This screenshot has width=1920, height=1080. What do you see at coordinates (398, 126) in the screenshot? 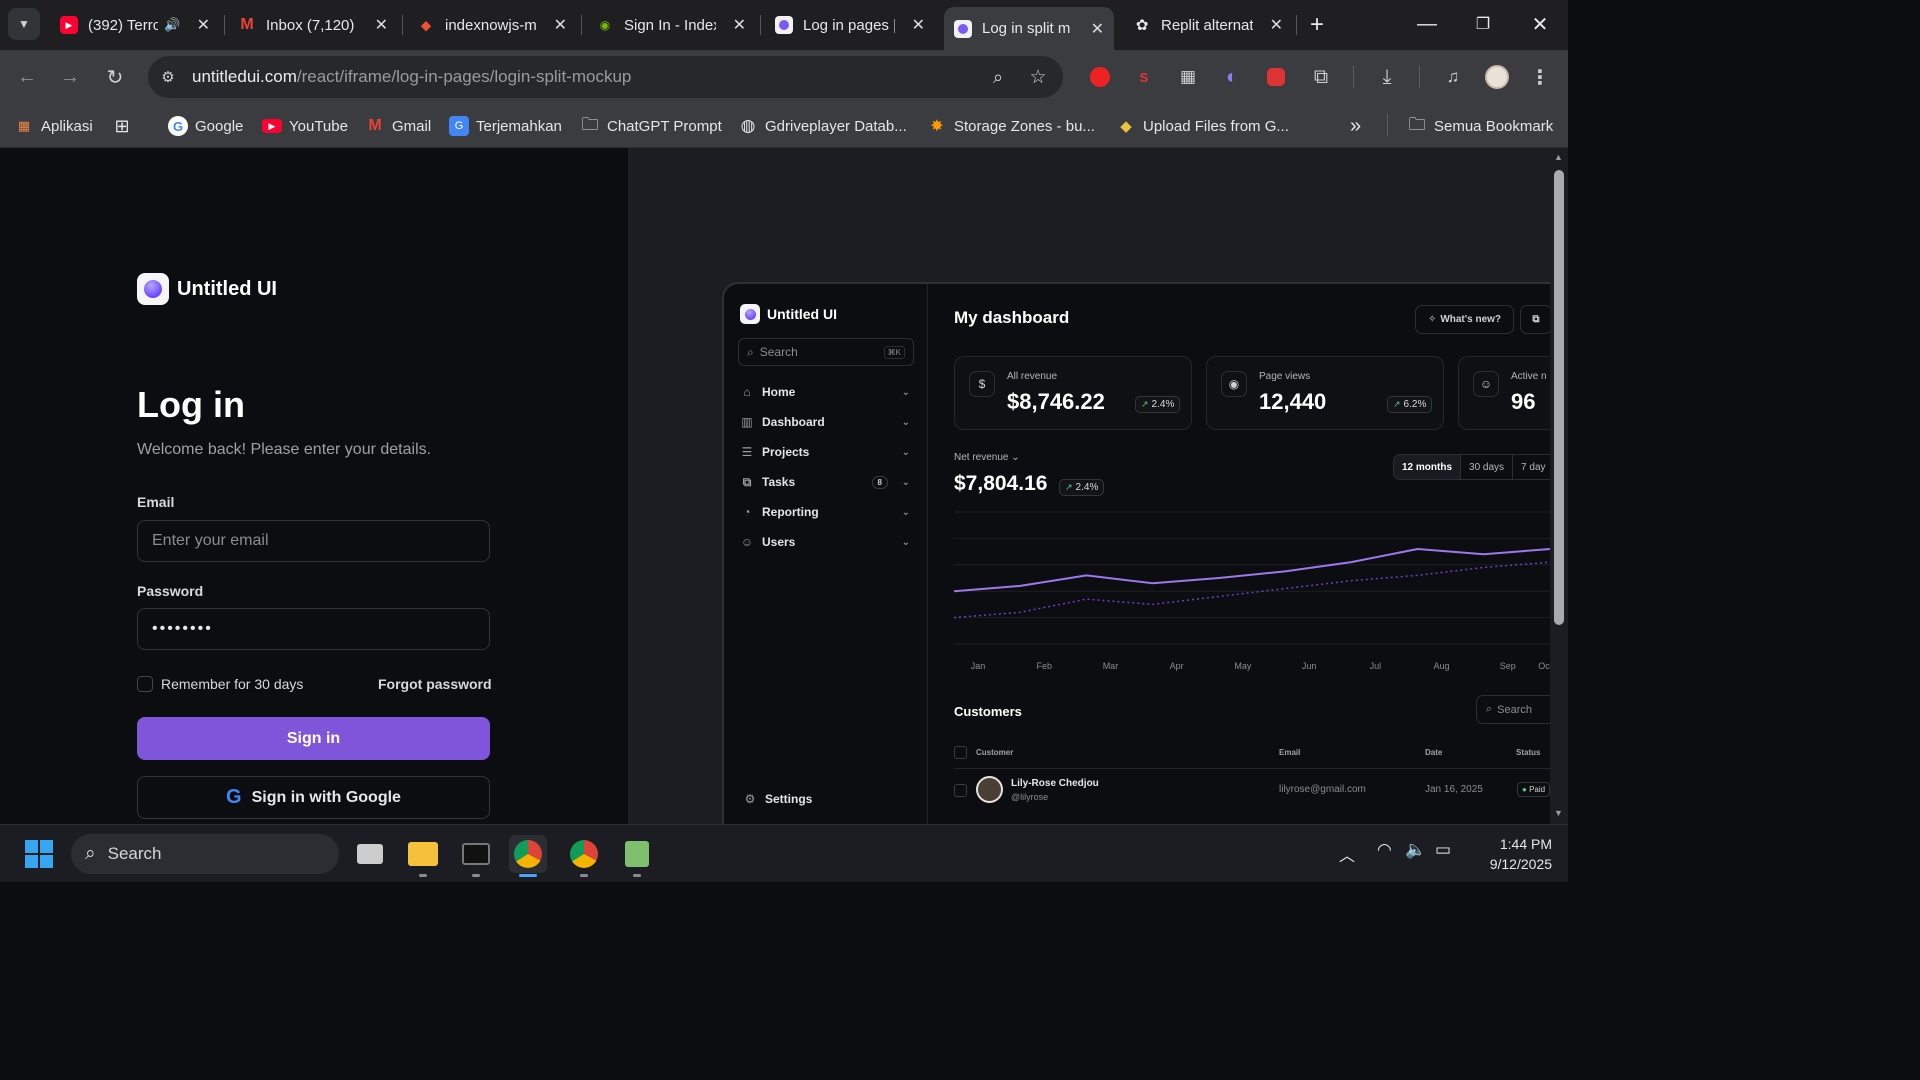
I see `bookmark-gmail: M Gmail` at bounding box center [398, 126].